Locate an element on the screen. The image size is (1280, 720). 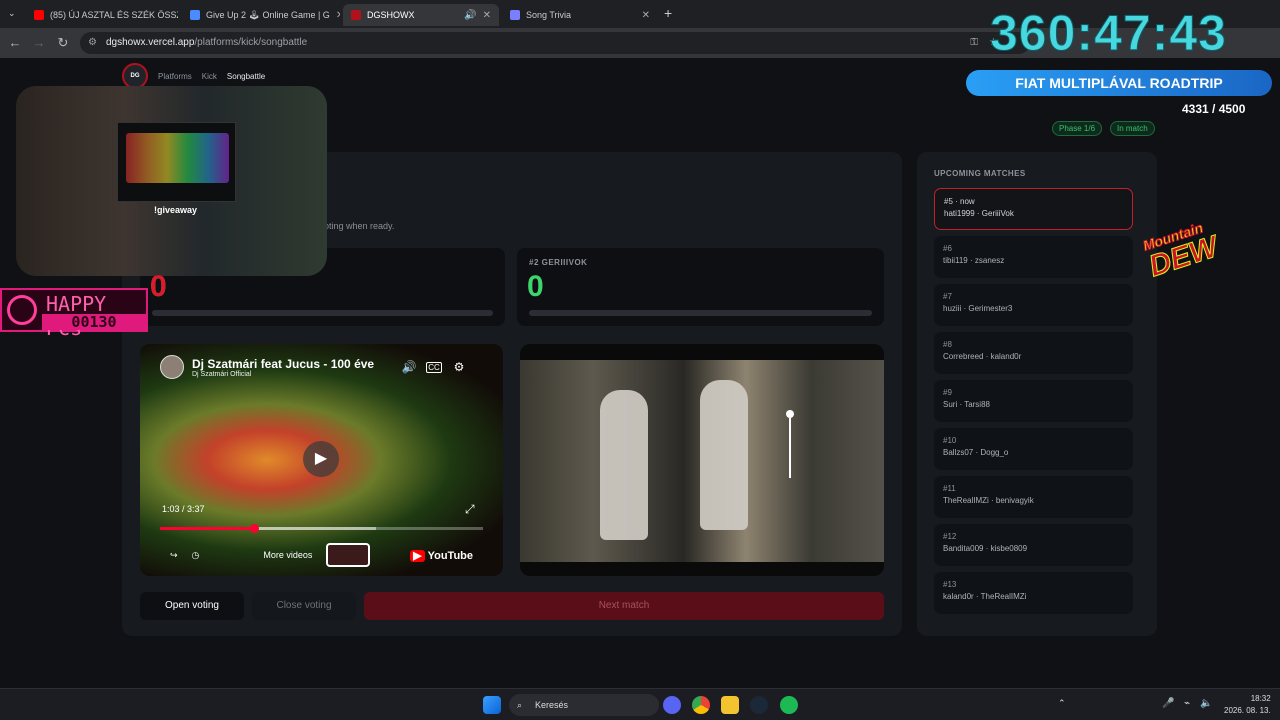
network-icon: ⌁ is located at coordinates (1187, 703).